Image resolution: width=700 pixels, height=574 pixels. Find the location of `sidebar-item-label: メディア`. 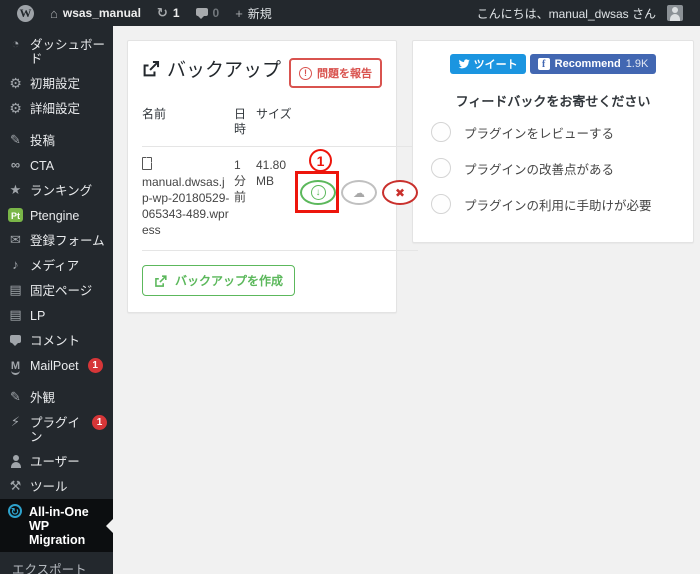

sidebar-item-label: メディア is located at coordinates (55, 266).